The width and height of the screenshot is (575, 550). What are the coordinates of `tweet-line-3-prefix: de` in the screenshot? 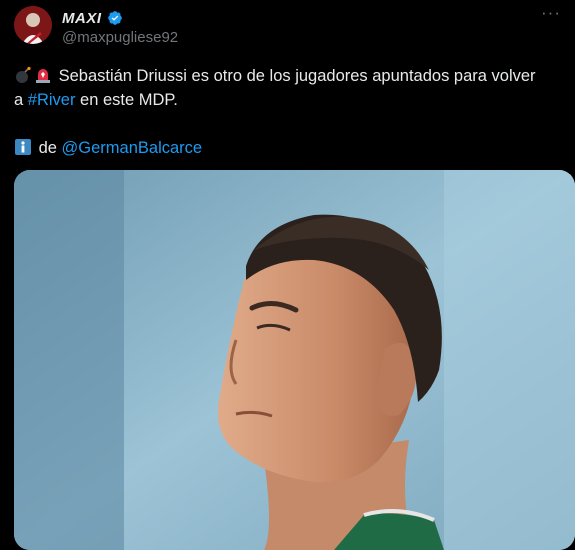 It's located at (48, 148).